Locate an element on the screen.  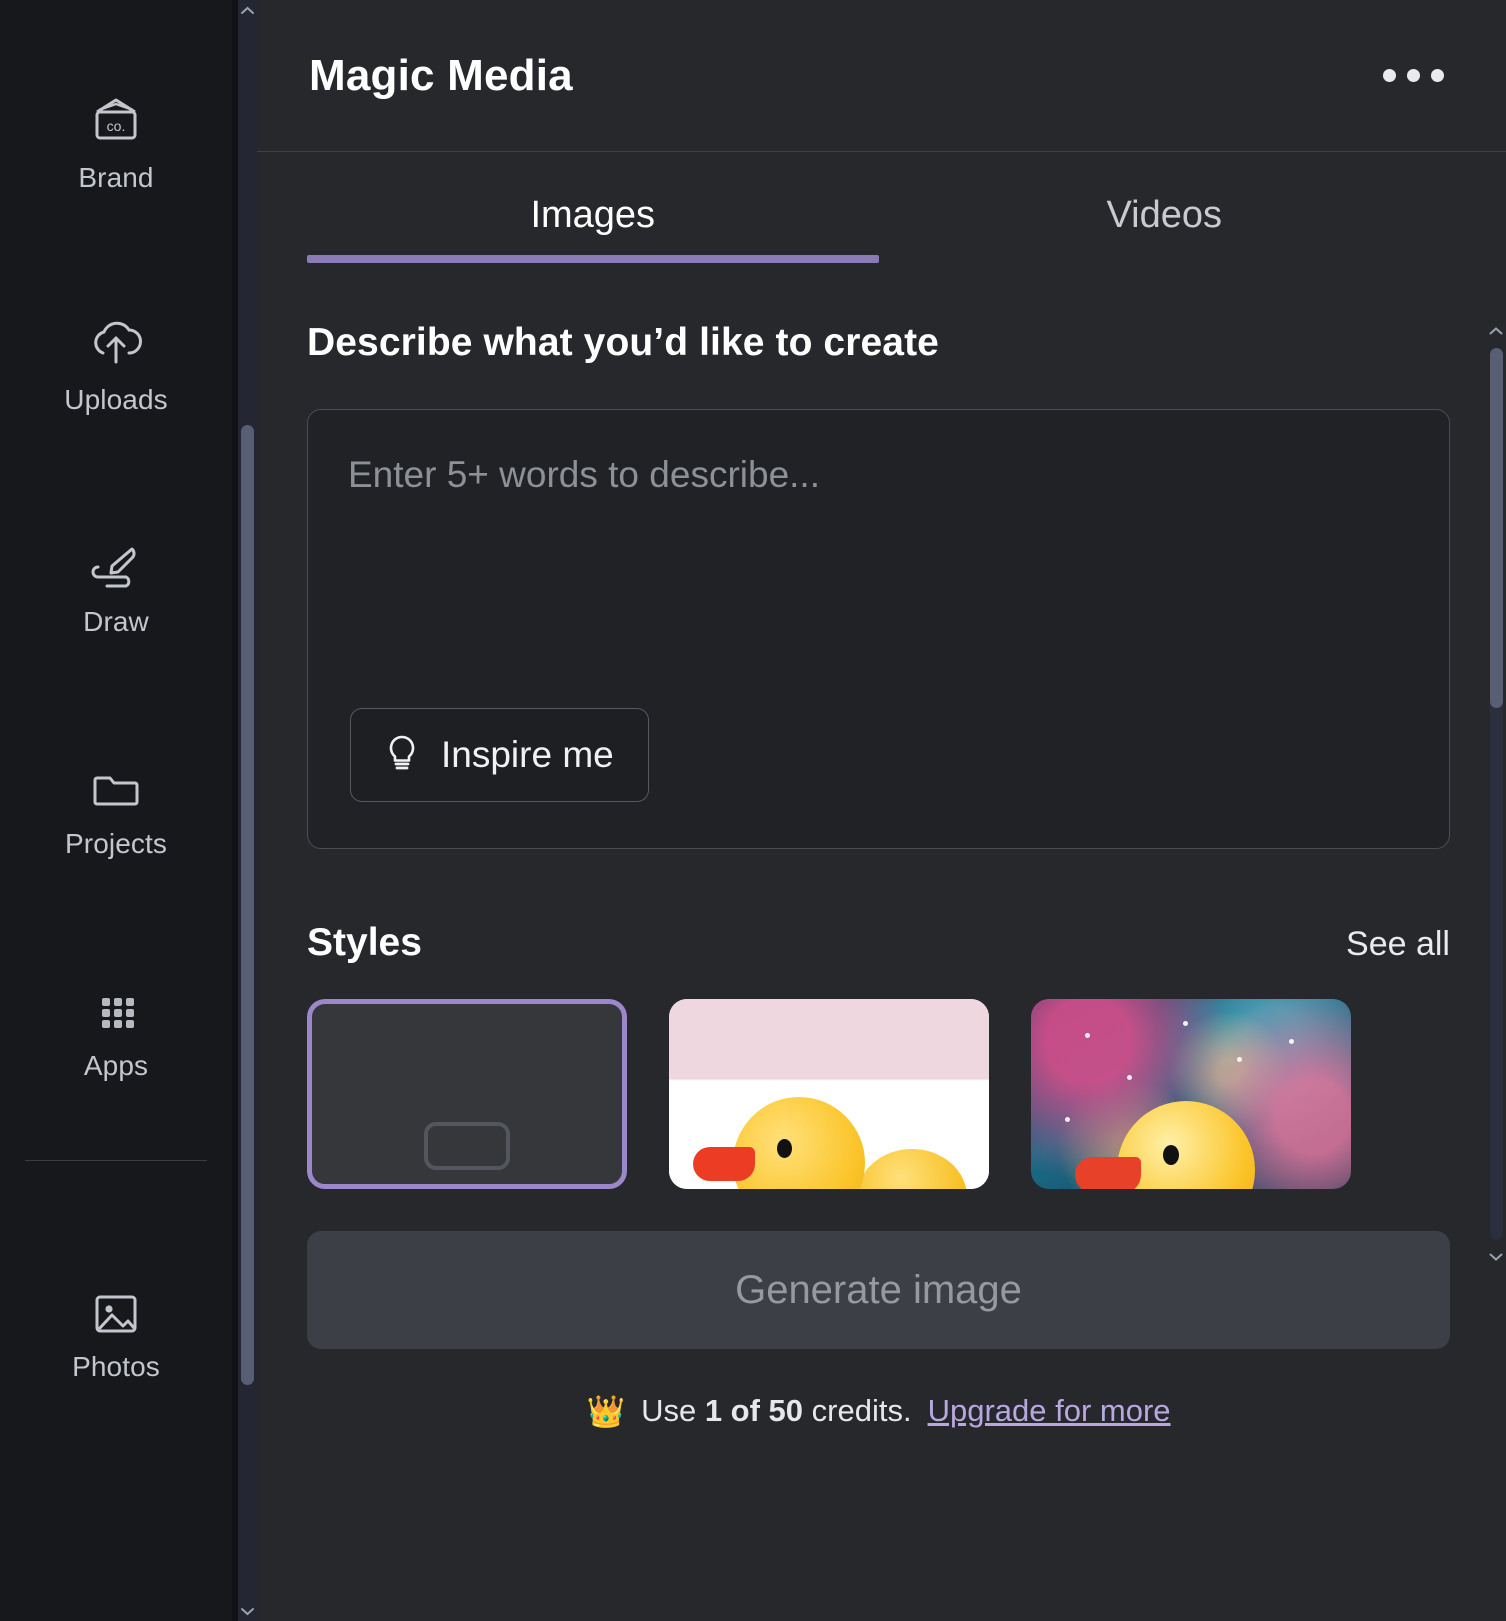
grid-dots-icon is located at coordinates (116, 1011).